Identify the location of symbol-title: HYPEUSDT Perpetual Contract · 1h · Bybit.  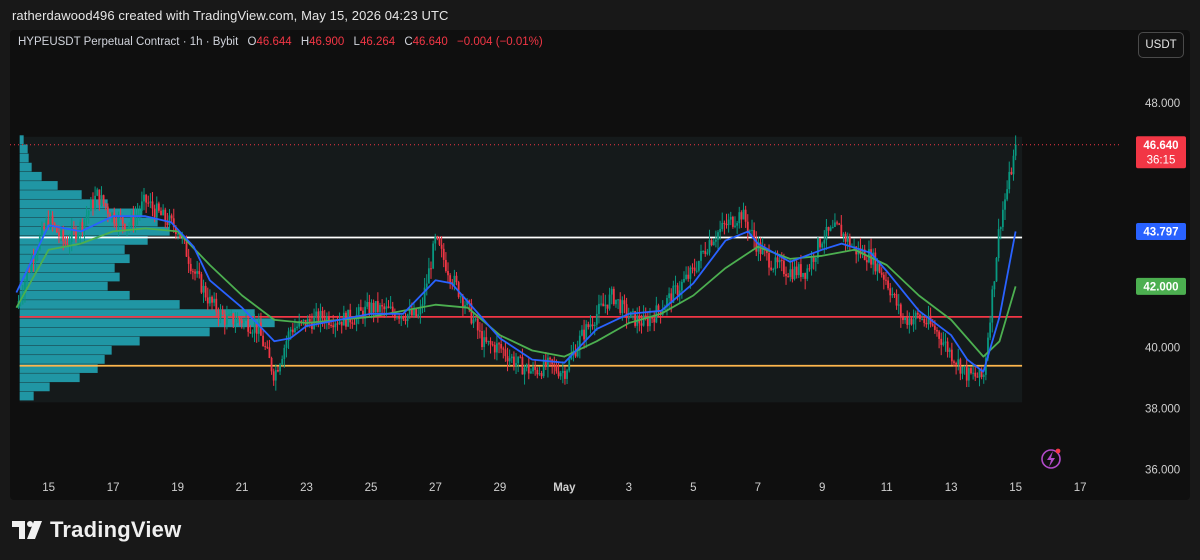
(128, 42).